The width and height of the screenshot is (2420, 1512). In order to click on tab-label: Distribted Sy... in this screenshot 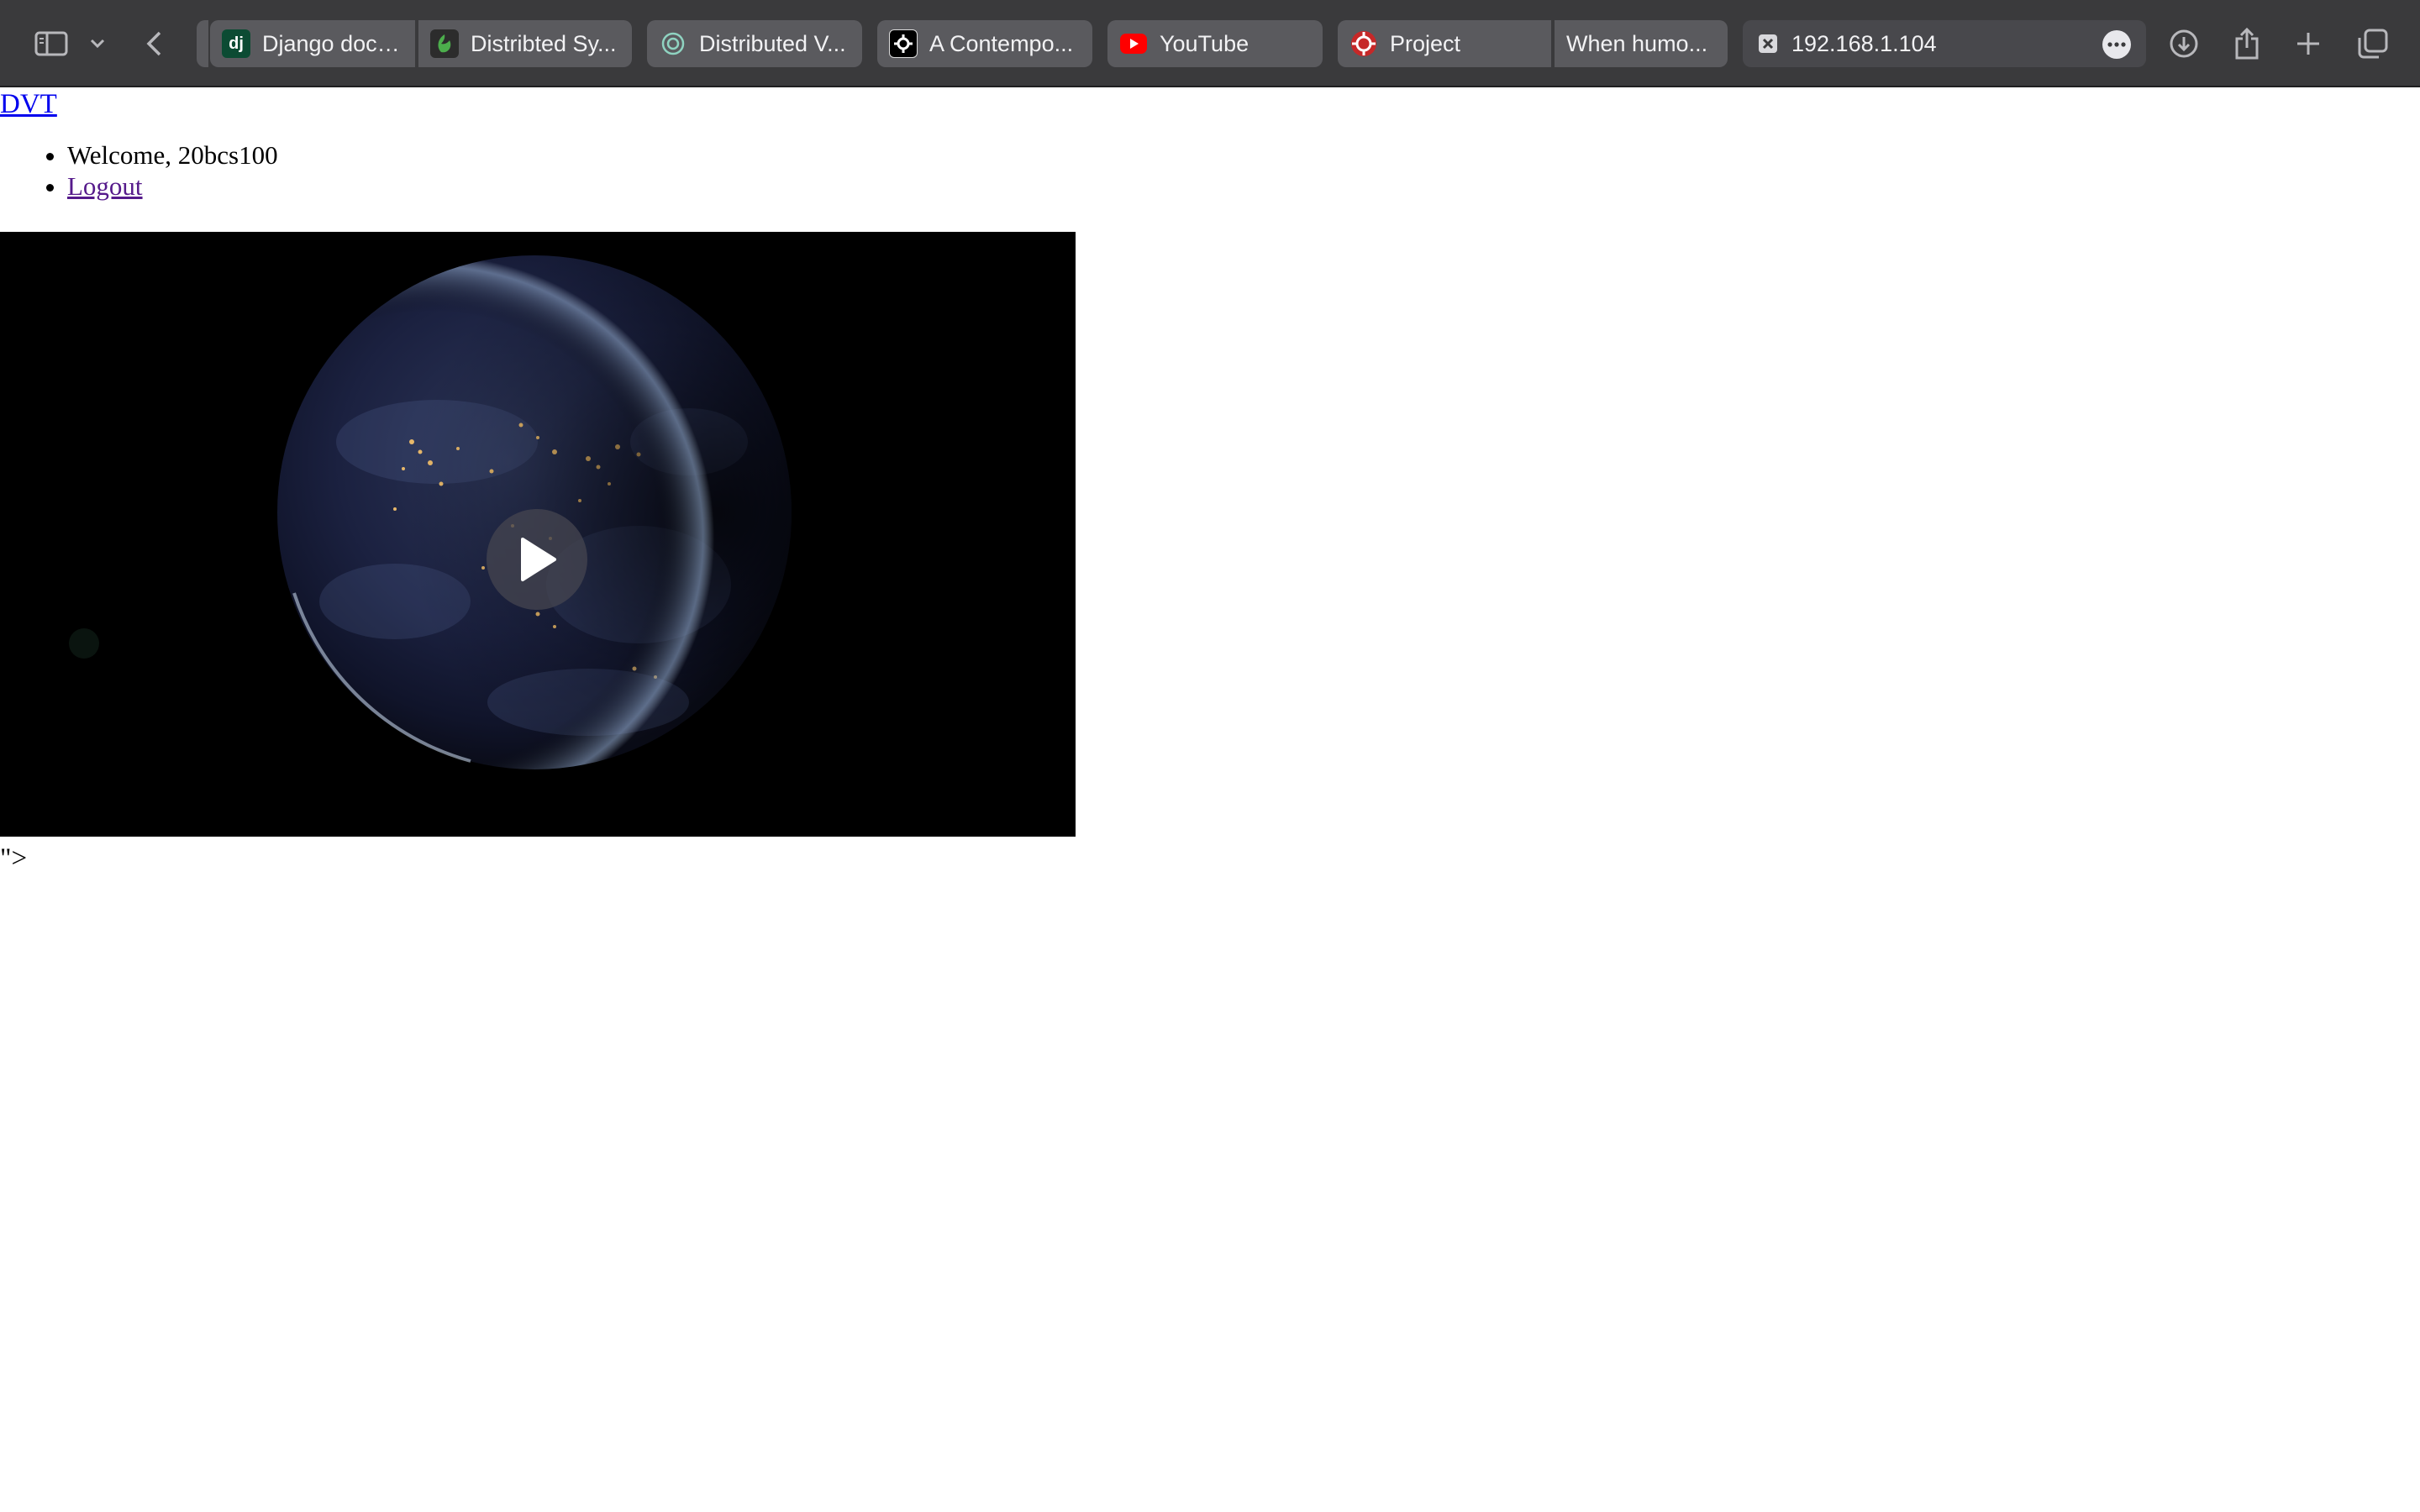, I will do `click(544, 43)`.